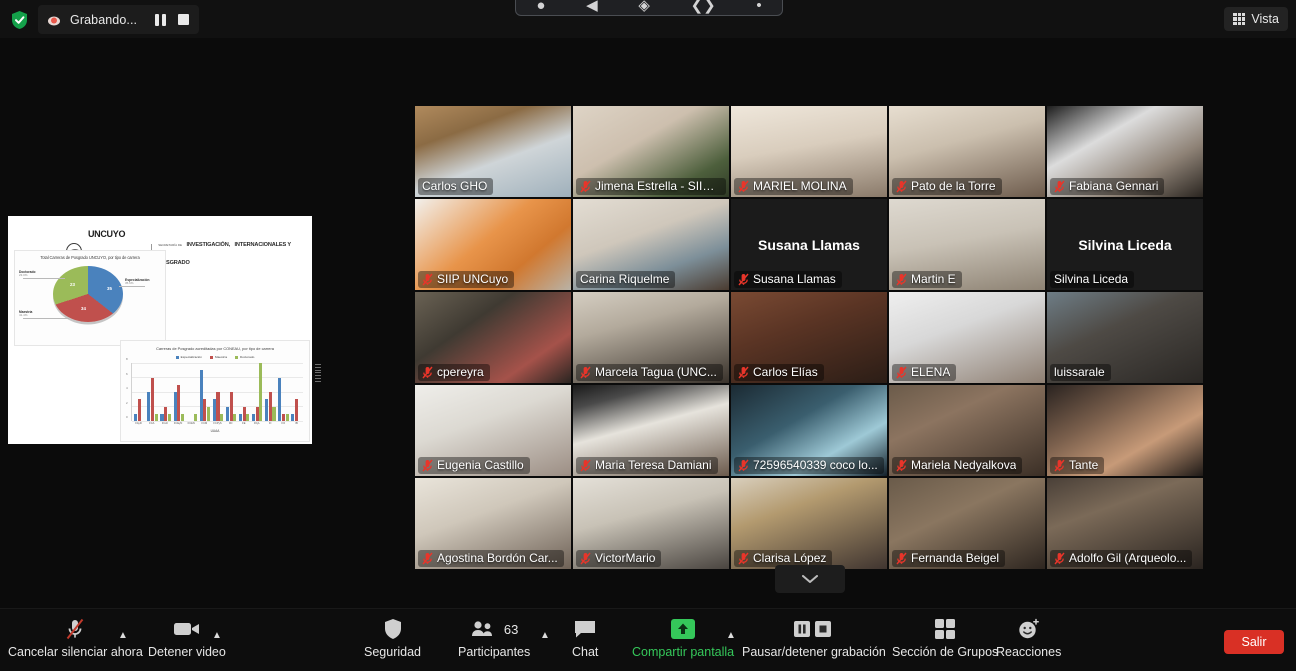 Image resolution: width=1296 pixels, height=671 pixels. Describe the element at coordinates (318, 373) in the screenshot. I see `drag-grip-icon` at that location.